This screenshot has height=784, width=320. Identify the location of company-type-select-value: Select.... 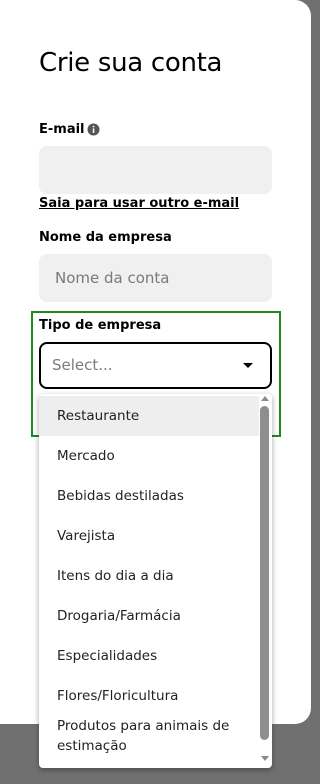
(82, 365).